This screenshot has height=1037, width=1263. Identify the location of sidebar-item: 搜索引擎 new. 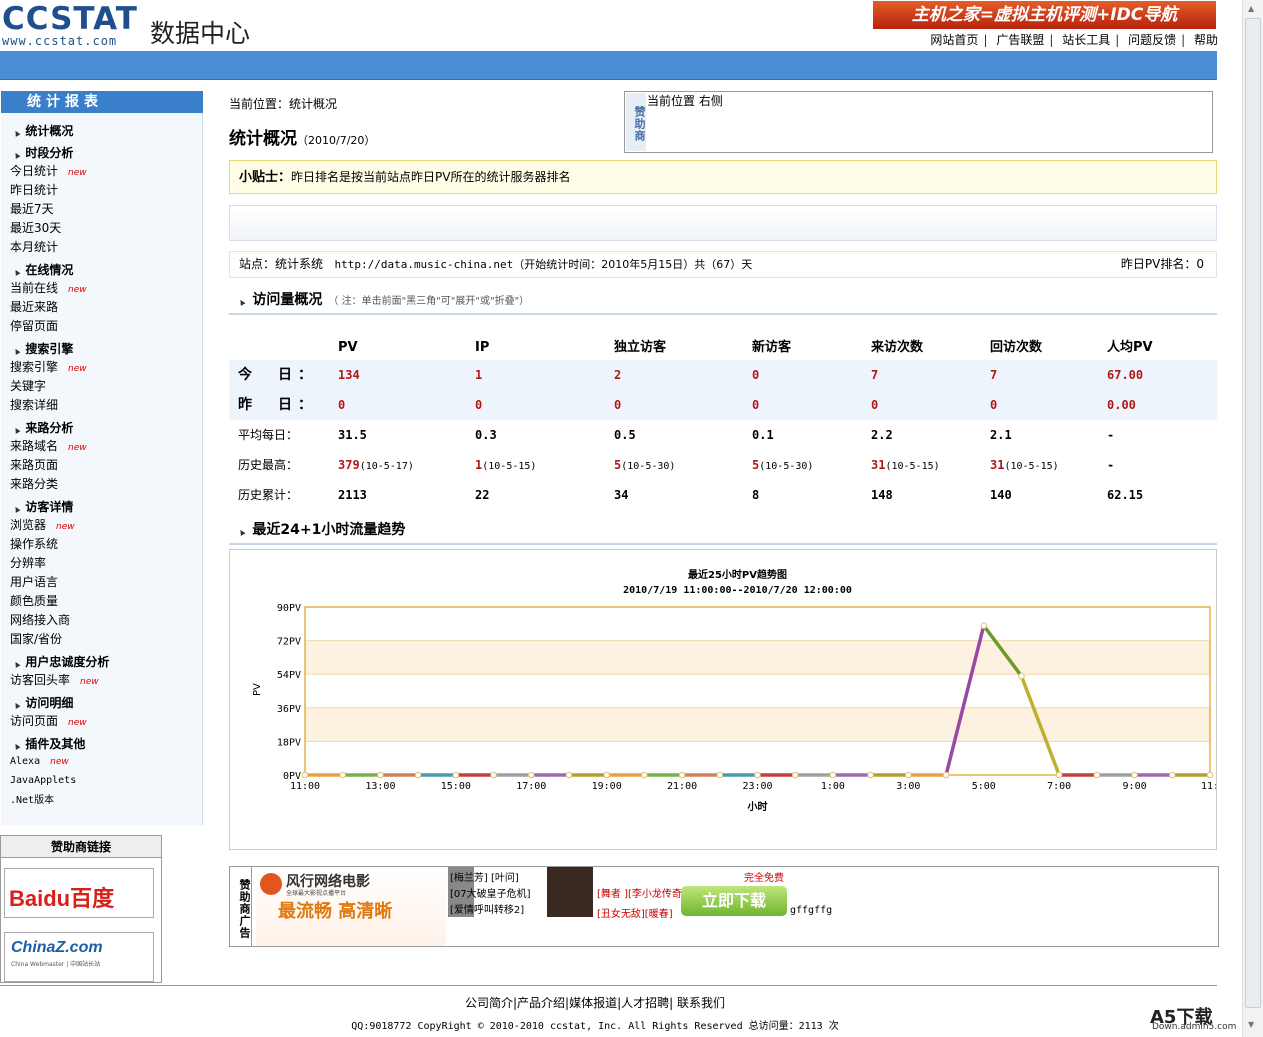
(48, 366).